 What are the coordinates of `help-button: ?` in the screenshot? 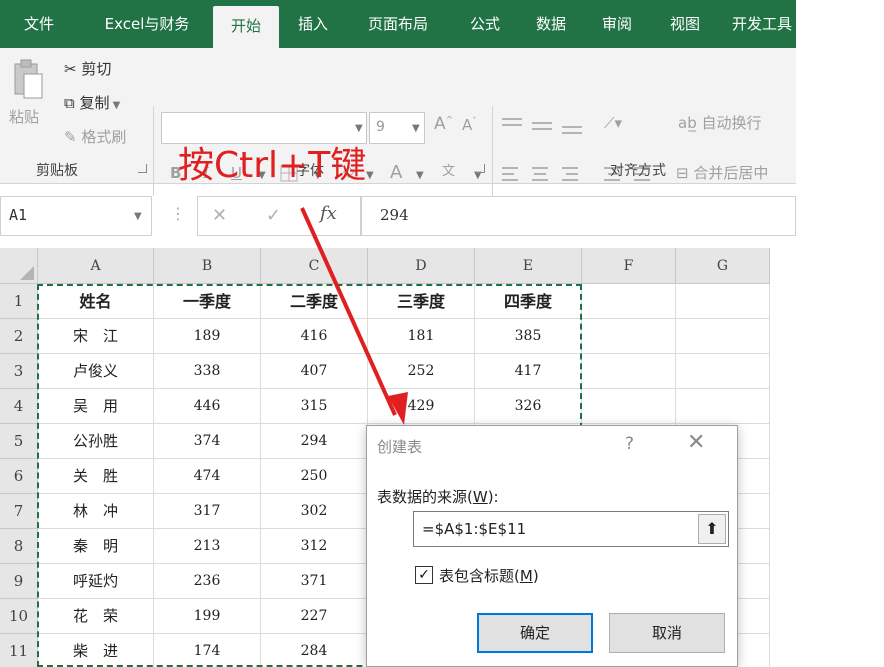 It's located at (629, 444).